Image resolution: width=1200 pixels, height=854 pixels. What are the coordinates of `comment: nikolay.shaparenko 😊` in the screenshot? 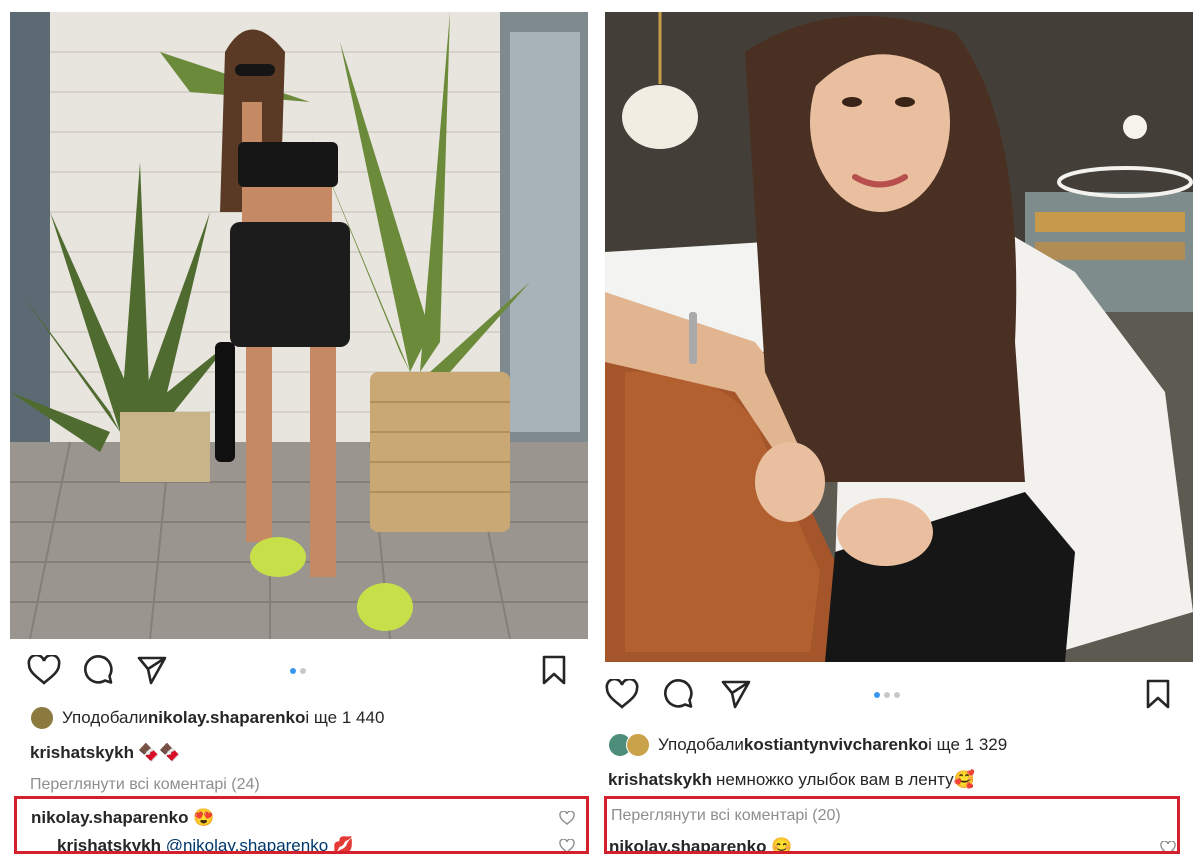 It's located at (701, 845).